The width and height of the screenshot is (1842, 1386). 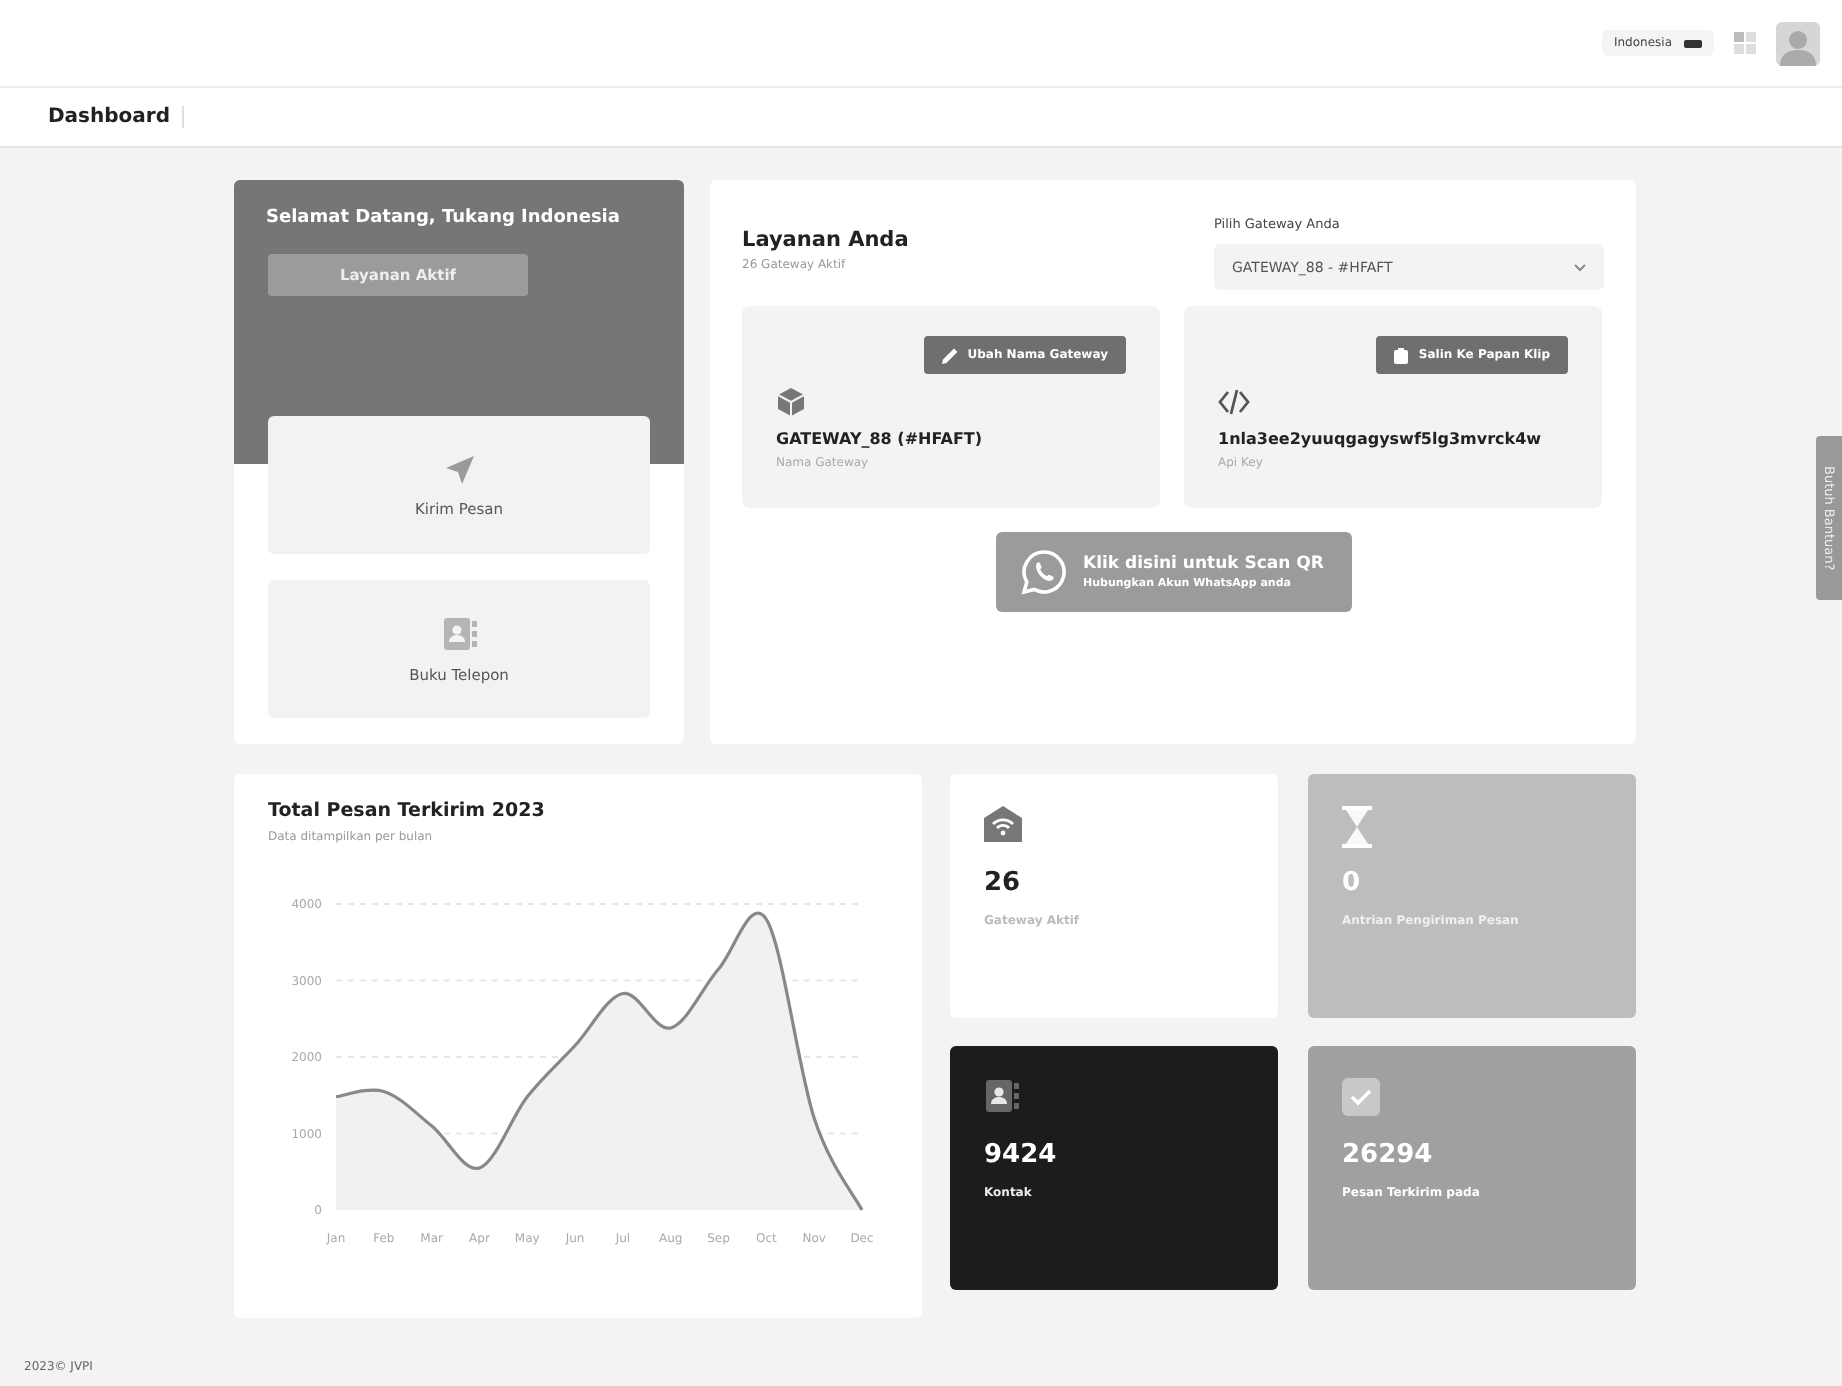 What do you see at coordinates (407, 811) in the screenshot?
I see `chart-title: Total Pesan Terkirim 2023` at bounding box center [407, 811].